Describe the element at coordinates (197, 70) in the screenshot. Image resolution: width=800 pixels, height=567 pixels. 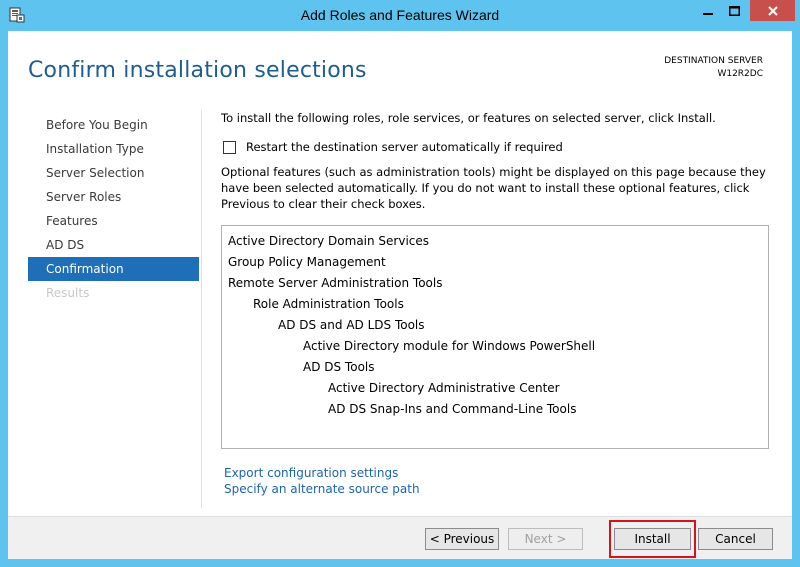
I see `page-title: Confirm installation selections` at that location.